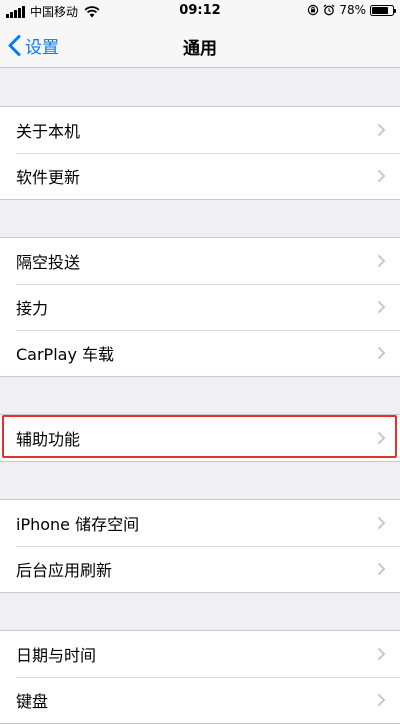 The image size is (400, 724). I want to click on settings-row-airdrop: 隔空投送, so click(200, 261).